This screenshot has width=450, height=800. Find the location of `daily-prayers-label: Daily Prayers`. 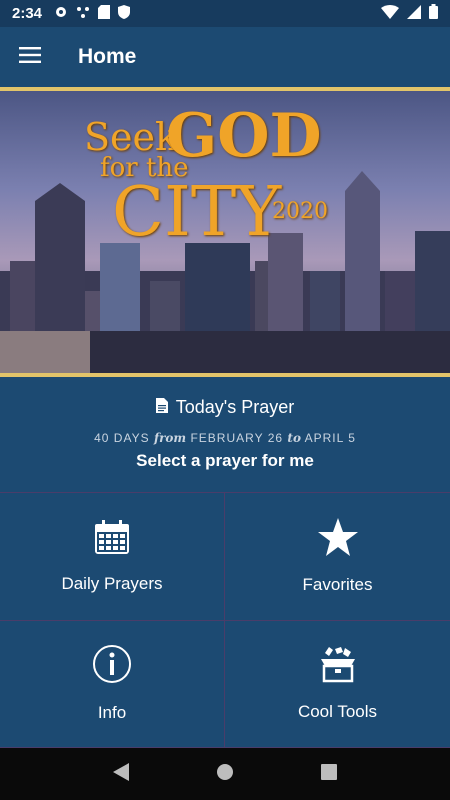

daily-prayers-label: Daily Prayers is located at coordinates (112, 583).